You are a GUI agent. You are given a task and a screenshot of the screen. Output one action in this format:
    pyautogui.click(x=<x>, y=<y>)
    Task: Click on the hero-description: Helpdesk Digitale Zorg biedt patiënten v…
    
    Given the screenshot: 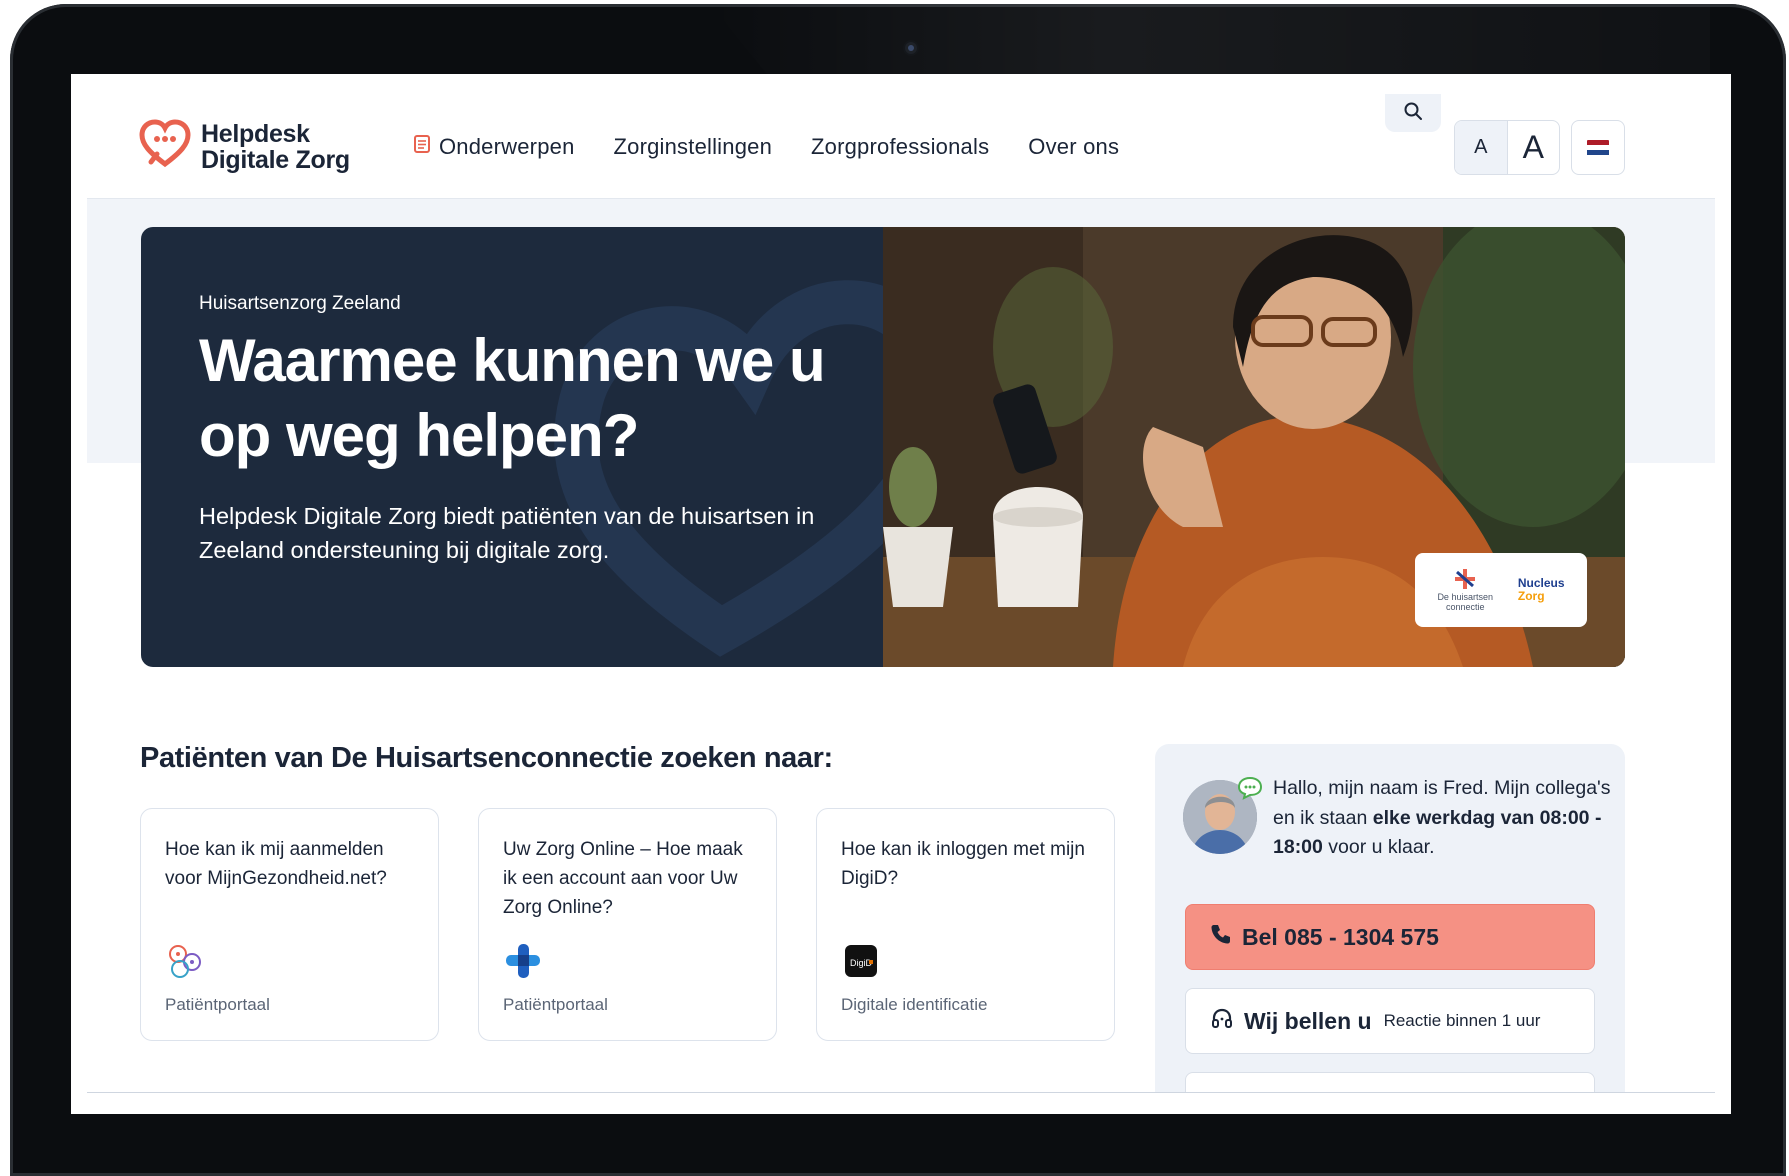 What is the action you would take?
    pyautogui.click(x=507, y=533)
    